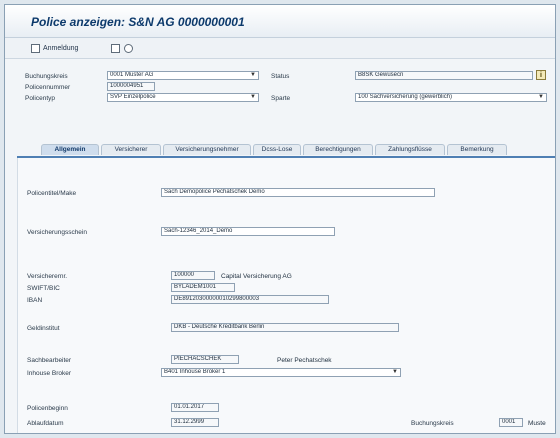 Image resolution: width=560 pixels, height=438 pixels. What do you see at coordinates (131, 149) in the screenshot?
I see `tab-versicherer: Versicherer` at bounding box center [131, 149].